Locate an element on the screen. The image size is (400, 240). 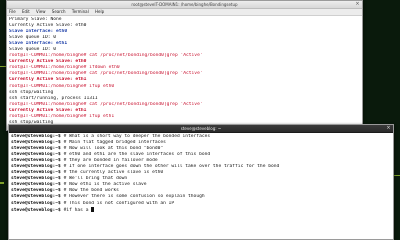
terminal-cursor is located at coordinates (93, 209).